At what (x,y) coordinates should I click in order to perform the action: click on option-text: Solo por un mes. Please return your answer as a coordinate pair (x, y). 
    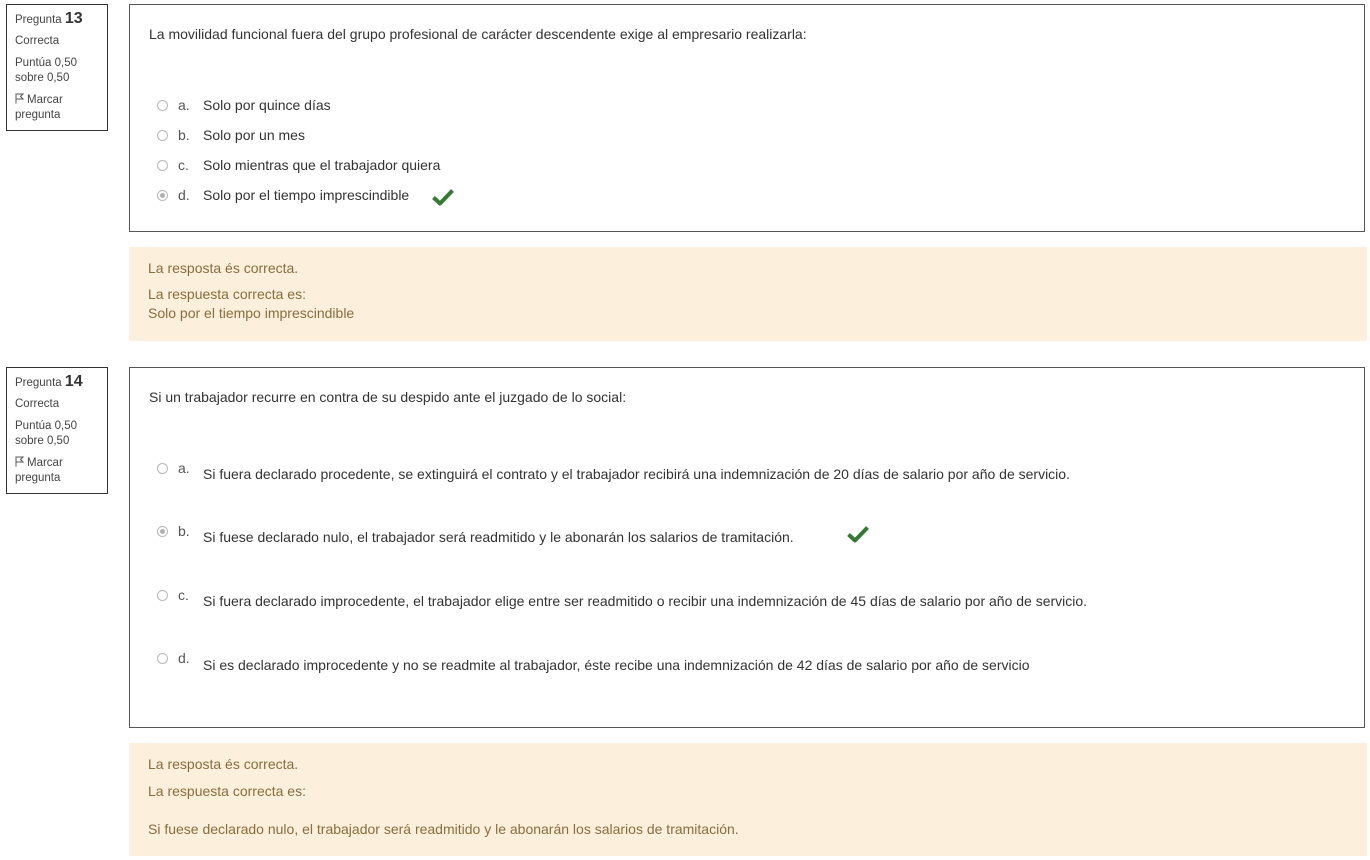
    Looking at the image, I should click on (254, 135).